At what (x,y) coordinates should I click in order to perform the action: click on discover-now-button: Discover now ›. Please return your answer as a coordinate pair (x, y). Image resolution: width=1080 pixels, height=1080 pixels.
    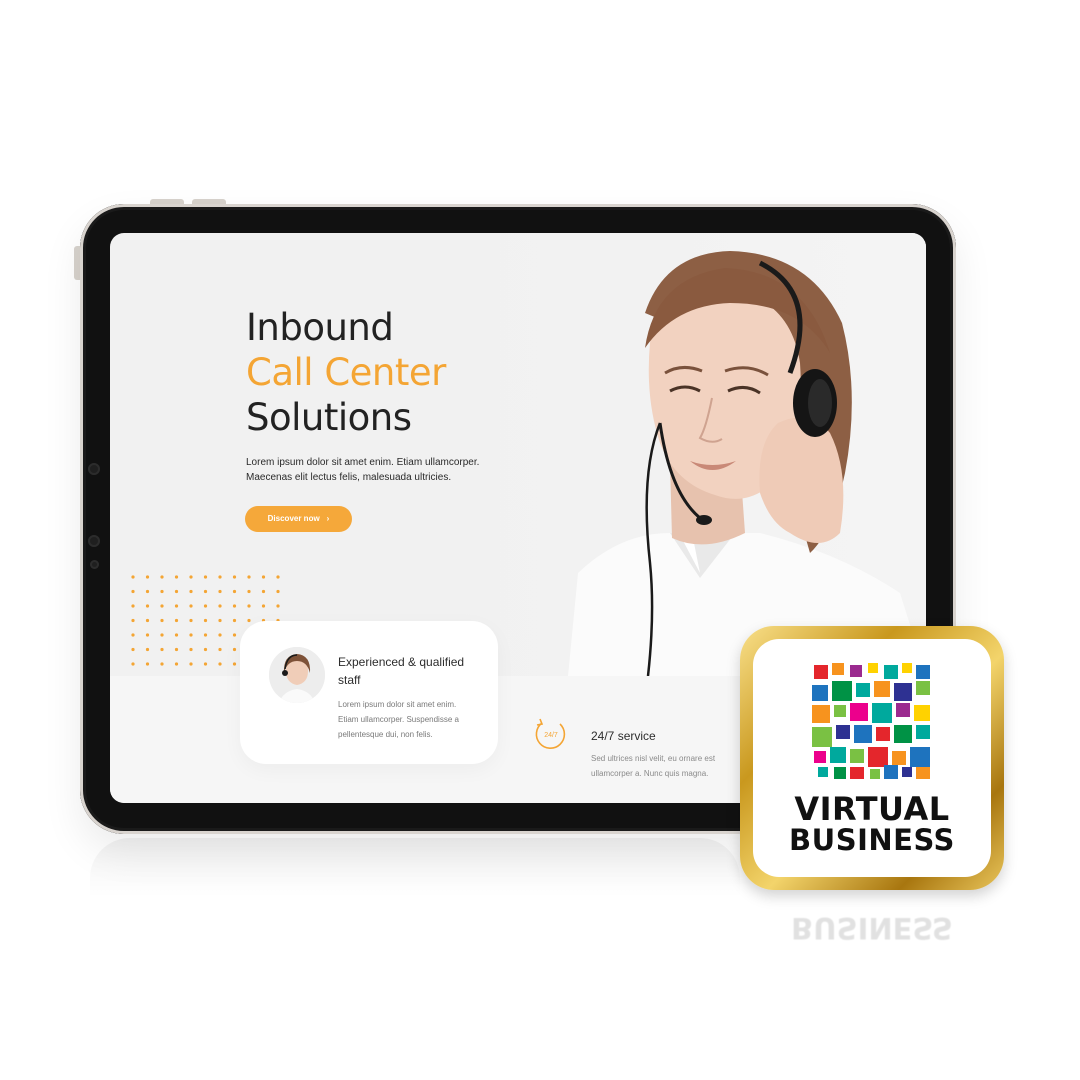
    Looking at the image, I should click on (298, 519).